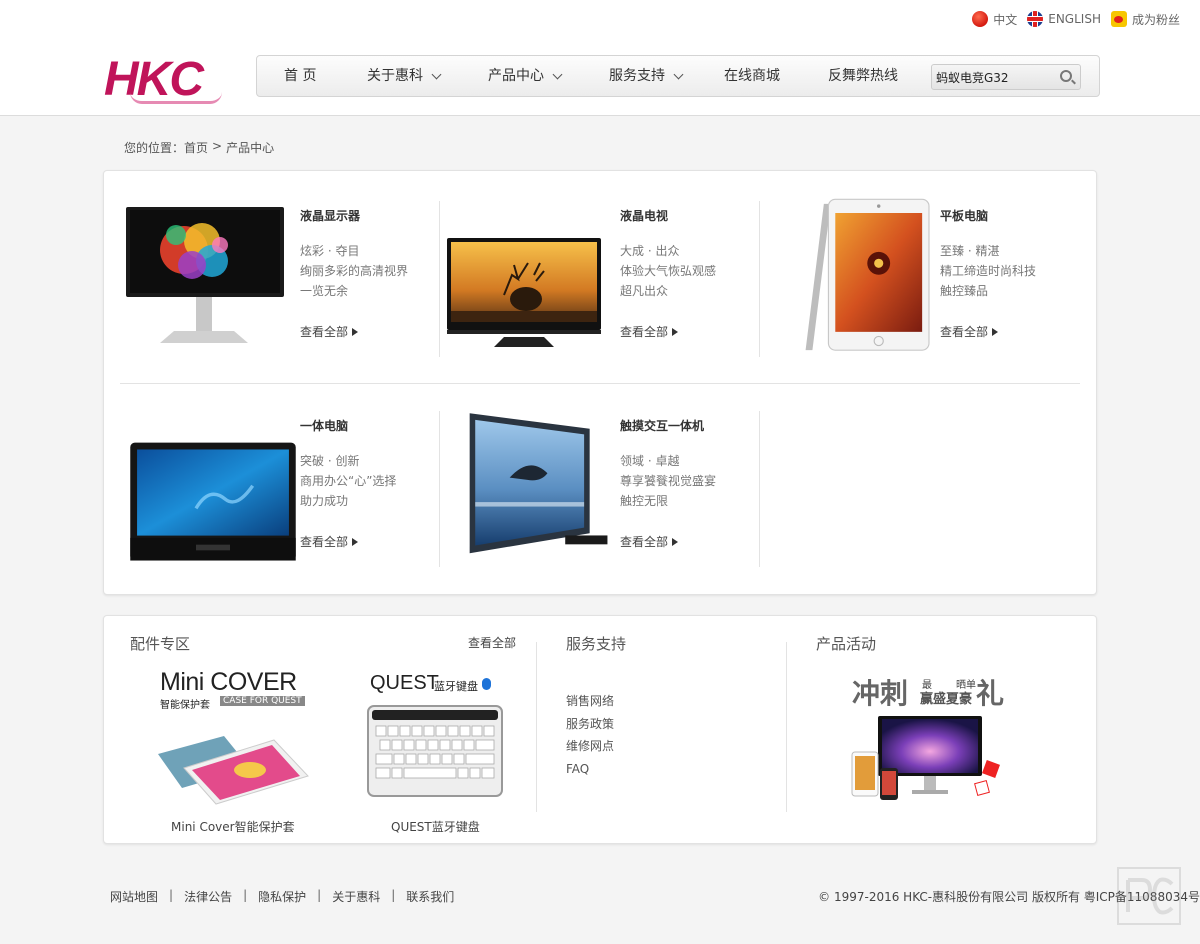  Describe the element at coordinates (430, 896) in the screenshot. I see `footer-link-contact: 联系我们` at that location.